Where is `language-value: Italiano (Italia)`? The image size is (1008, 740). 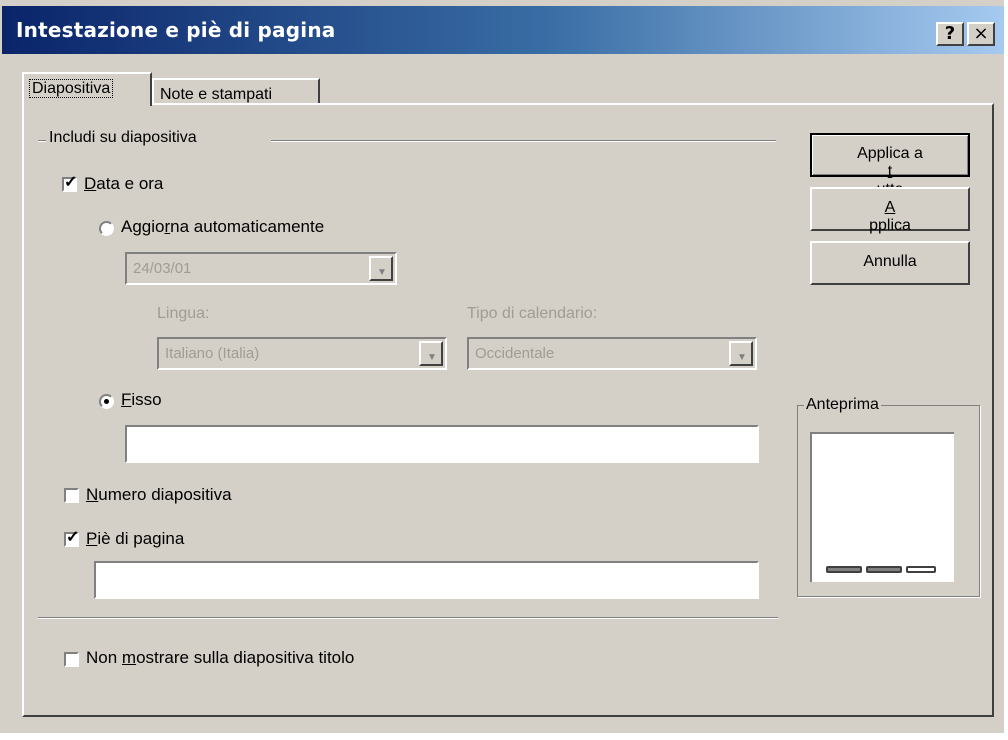
language-value: Italiano (Italia) is located at coordinates (212, 353).